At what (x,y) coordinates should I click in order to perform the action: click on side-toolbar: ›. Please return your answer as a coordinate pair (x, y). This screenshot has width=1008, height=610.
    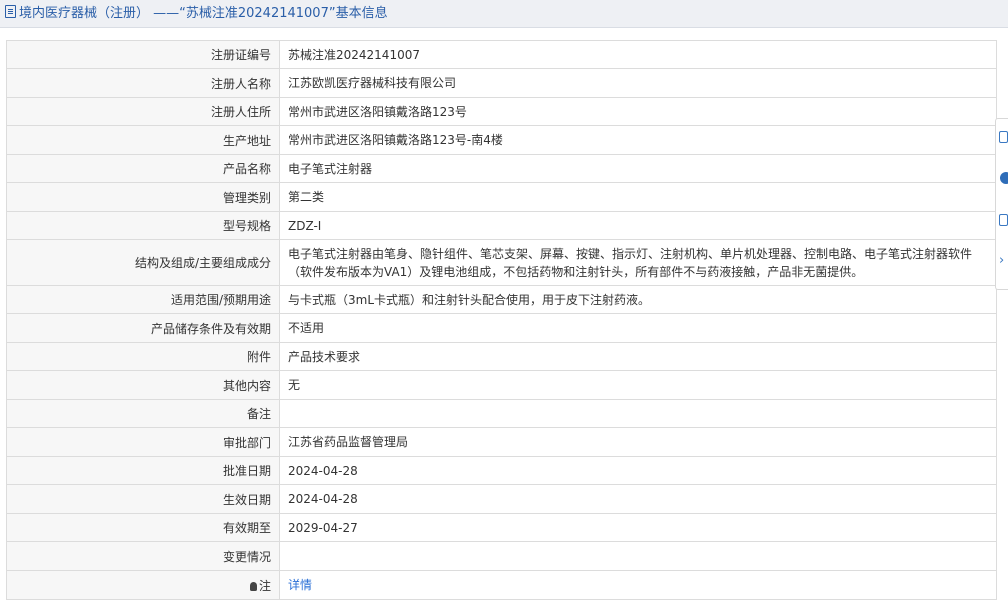
    Looking at the image, I should click on (1001, 204).